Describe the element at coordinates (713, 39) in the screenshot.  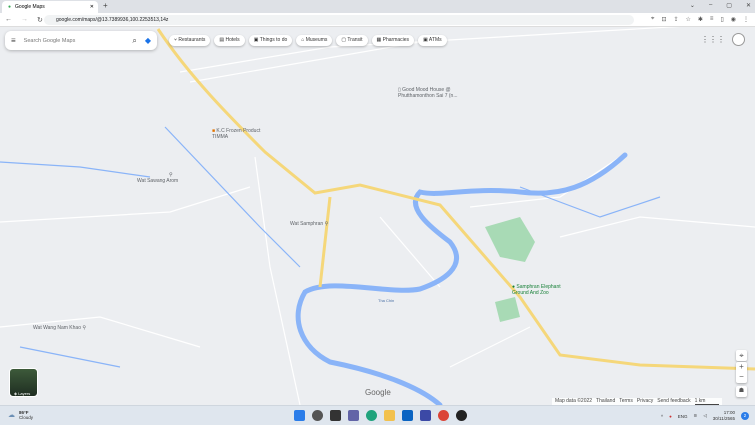
I see `apps-grid-icon: ⋮⋮⋮` at that location.